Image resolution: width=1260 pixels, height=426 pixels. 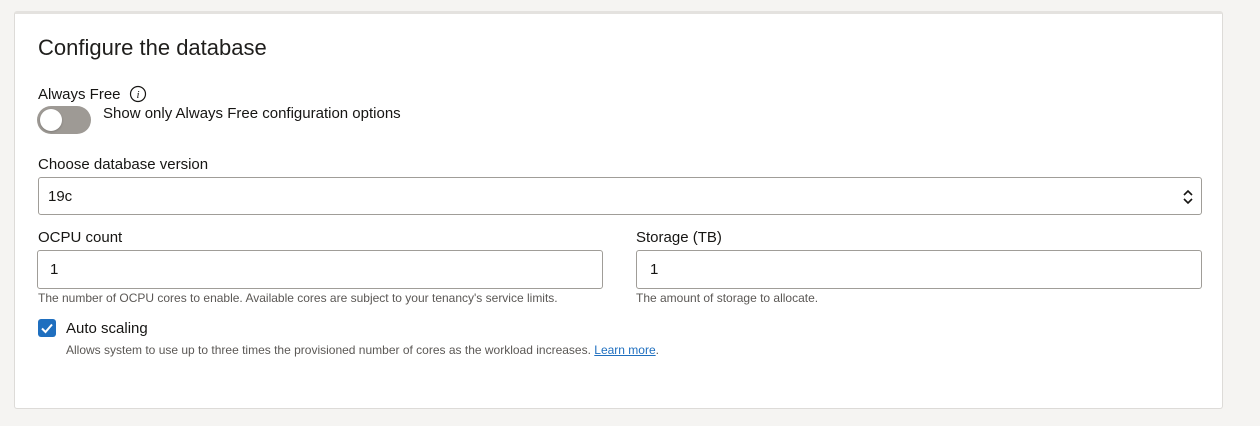 I want to click on db-version-value: 19c, so click(x=60, y=196).